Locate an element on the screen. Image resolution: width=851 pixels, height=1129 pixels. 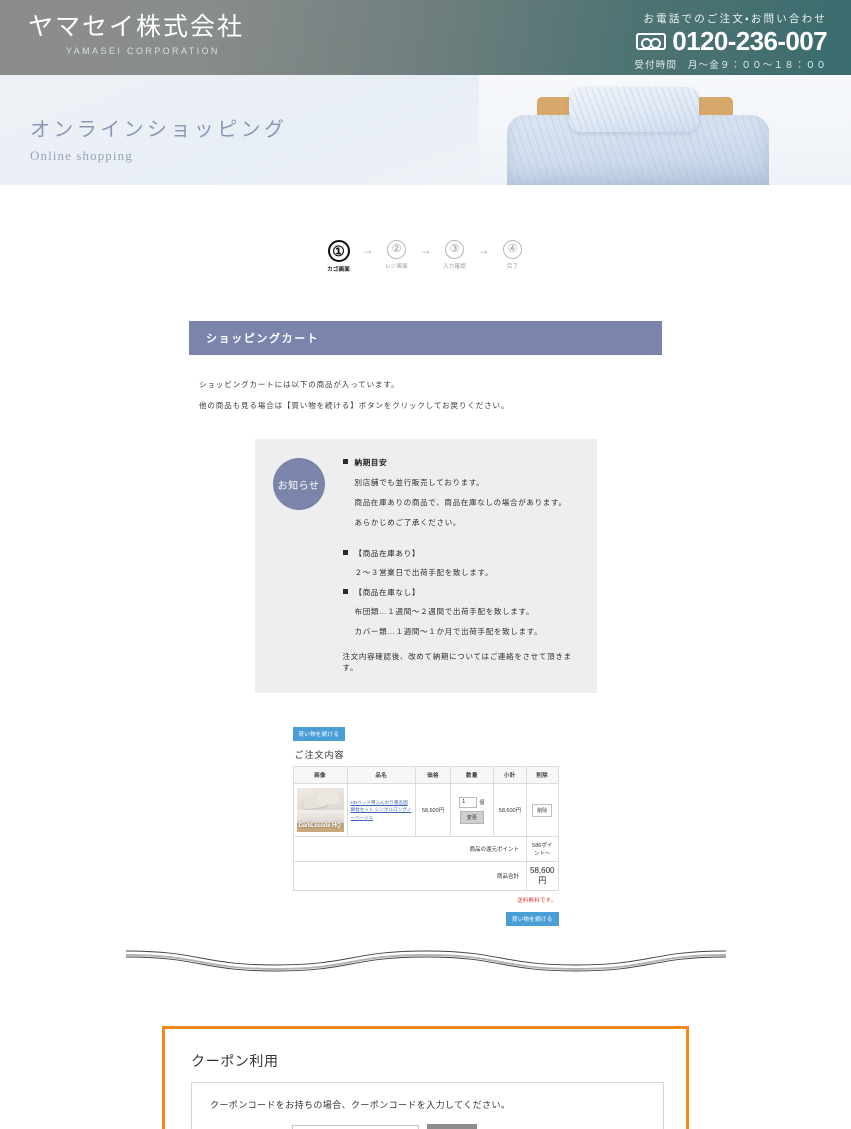
column-header-price: 価格 is located at coordinates (433, 775).